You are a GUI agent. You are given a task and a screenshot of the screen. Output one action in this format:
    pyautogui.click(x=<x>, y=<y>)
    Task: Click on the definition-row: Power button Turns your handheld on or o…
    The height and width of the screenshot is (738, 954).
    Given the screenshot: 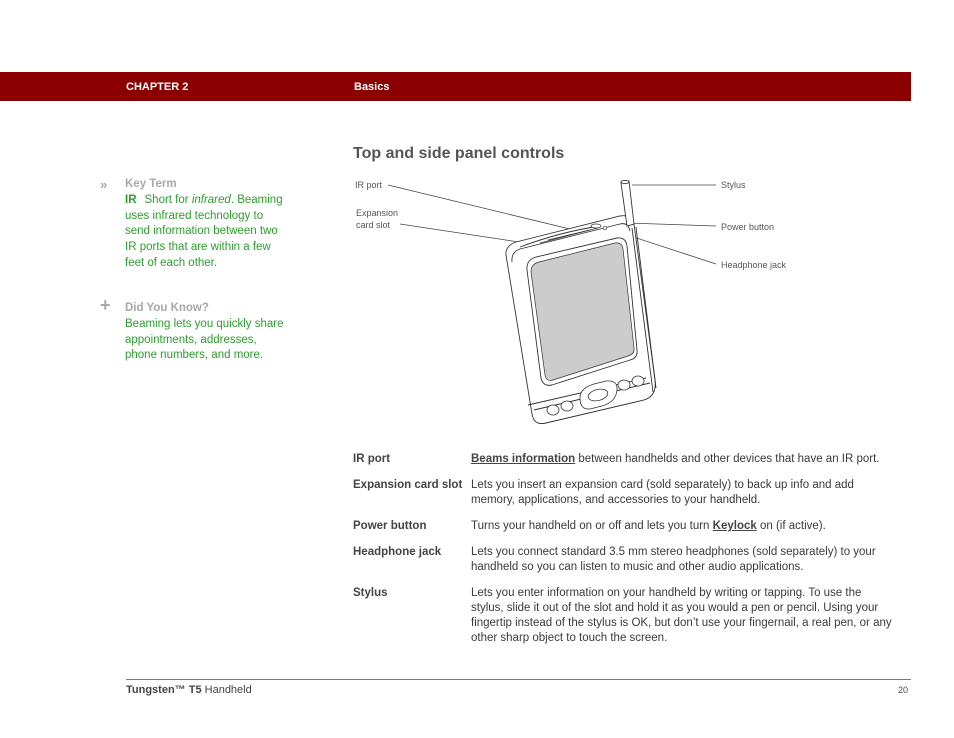 What is the action you would take?
    pyautogui.click(x=623, y=532)
    